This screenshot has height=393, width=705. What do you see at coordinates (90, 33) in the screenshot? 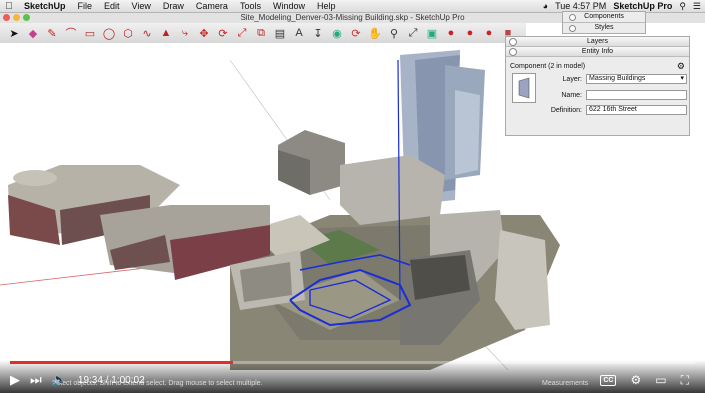
I see `rectangle-tool-icon: ▭` at bounding box center [90, 33].